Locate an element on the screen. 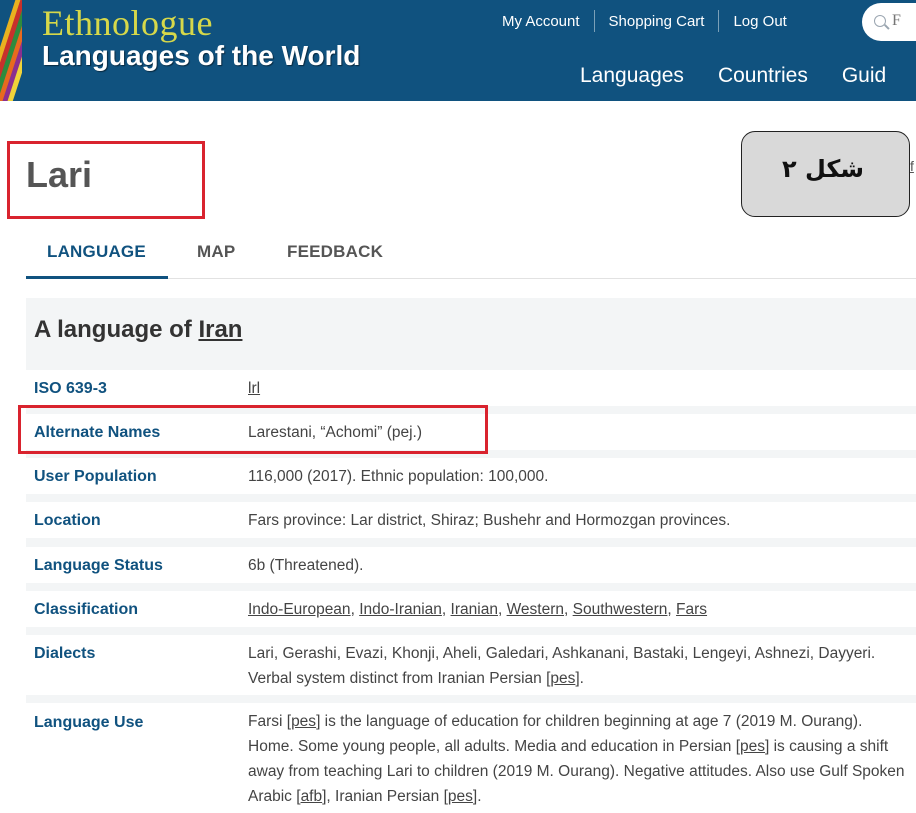 The width and height of the screenshot is (916, 813). location-label: Location is located at coordinates (67, 520).